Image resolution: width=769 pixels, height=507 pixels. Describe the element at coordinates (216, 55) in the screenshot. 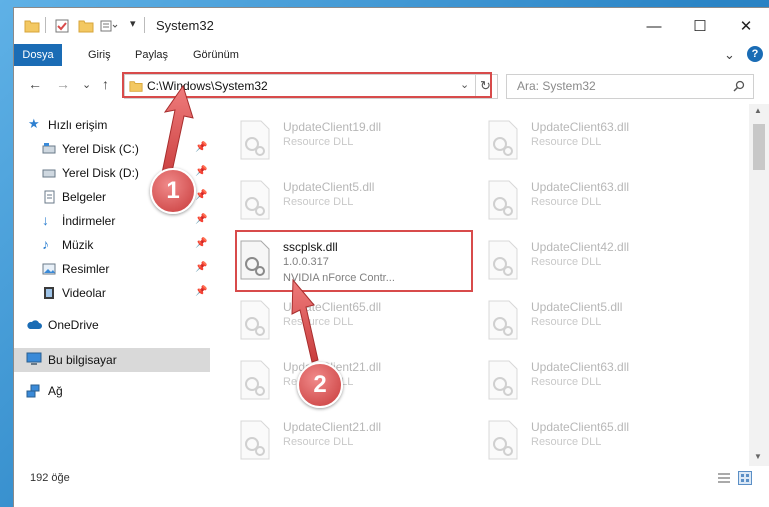

I see `tab-view: Görünüm` at that location.